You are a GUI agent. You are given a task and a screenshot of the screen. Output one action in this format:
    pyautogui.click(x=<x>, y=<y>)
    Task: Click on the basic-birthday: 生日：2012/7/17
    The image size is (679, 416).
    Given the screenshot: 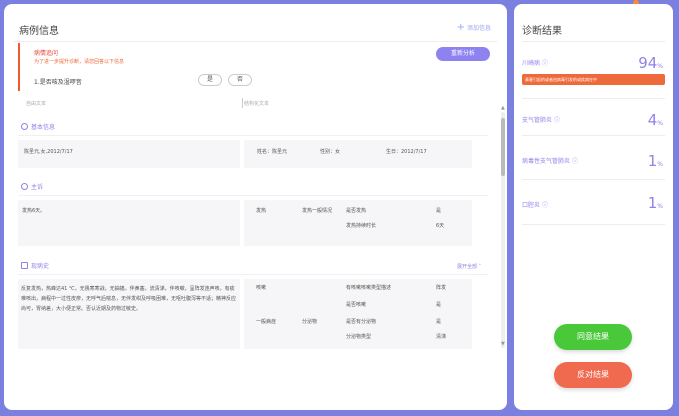 What is the action you would take?
    pyautogui.click(x=406, y=152)
    